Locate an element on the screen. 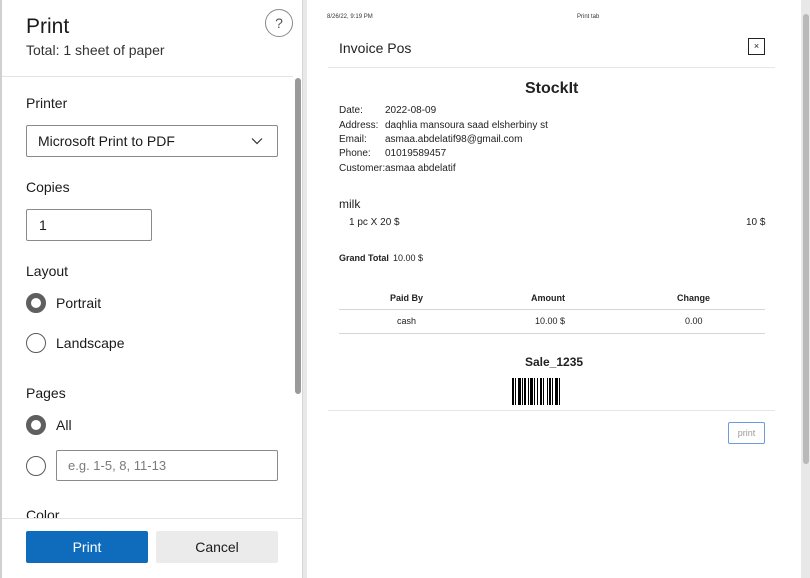  dialog-title: Print is located at coordinates (48, 26).